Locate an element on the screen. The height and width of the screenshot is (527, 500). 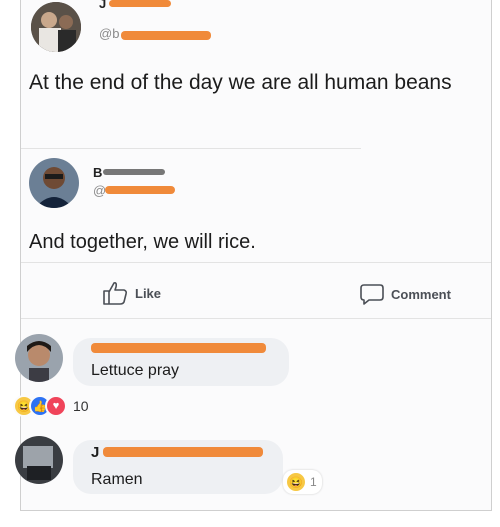
comment-icon is located at coordinates (372, 294).